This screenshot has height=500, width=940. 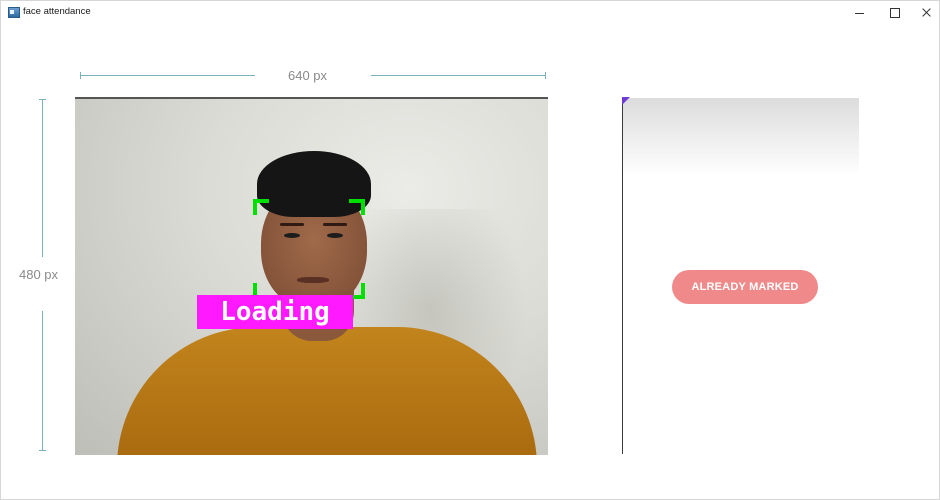 What do you see at coordinates (292, 224) in the screenshot?
I see `left-eyebrow` at bounding box center [292, 224].